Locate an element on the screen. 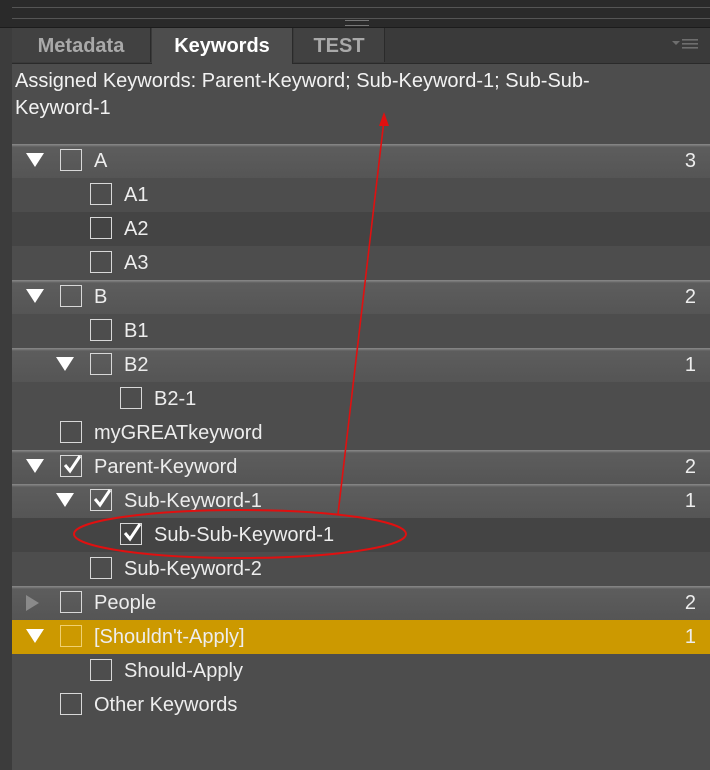  keyword-count: 3 is located at coordinates (690, 161).